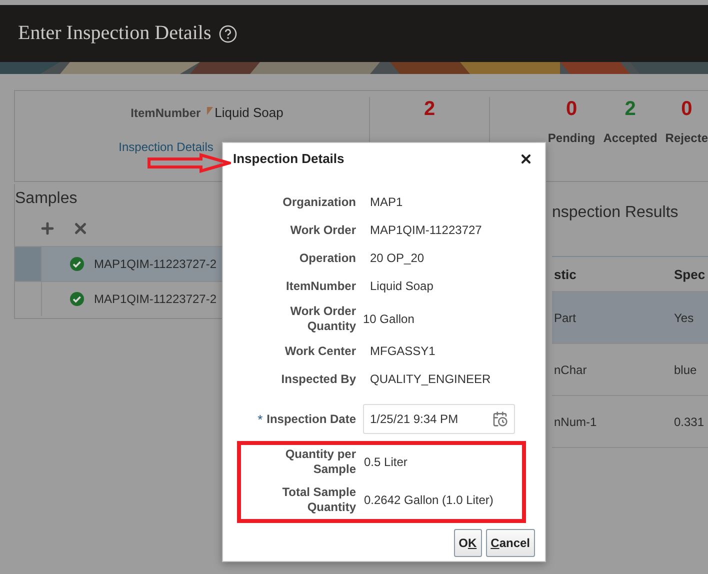  I want to click on column-header: Spec, so click(690, 274).